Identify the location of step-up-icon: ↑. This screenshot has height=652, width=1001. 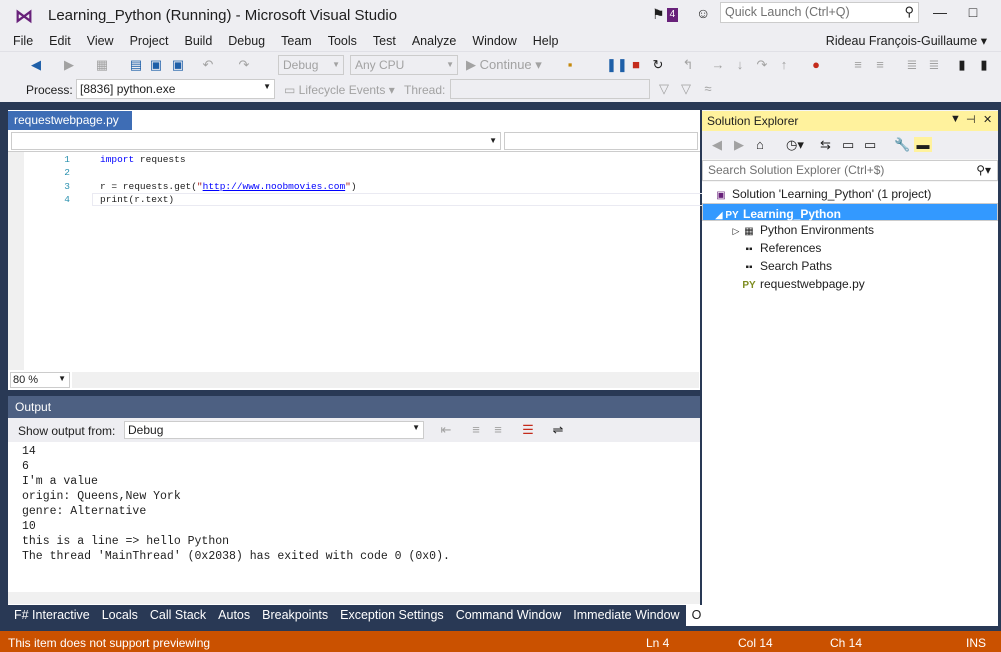
(784, 65).